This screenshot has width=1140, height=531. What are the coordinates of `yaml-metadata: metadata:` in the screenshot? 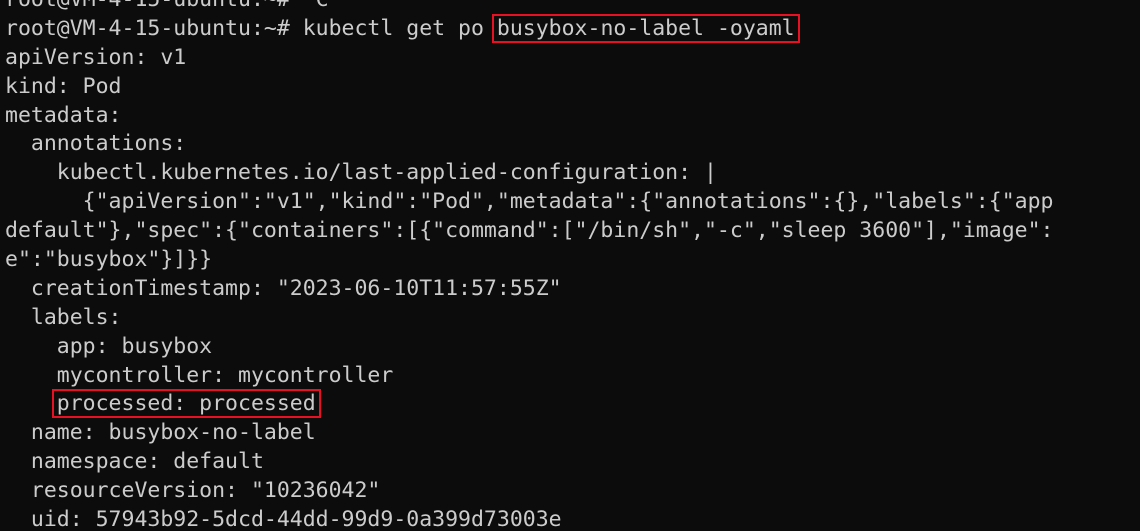 It's located at (63, 115).